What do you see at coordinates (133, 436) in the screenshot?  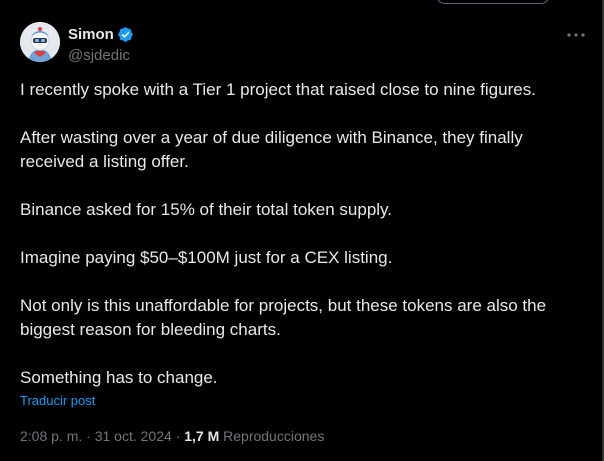 I see `post-date: 31 oct. 2024` at bounding box center [133, 436].